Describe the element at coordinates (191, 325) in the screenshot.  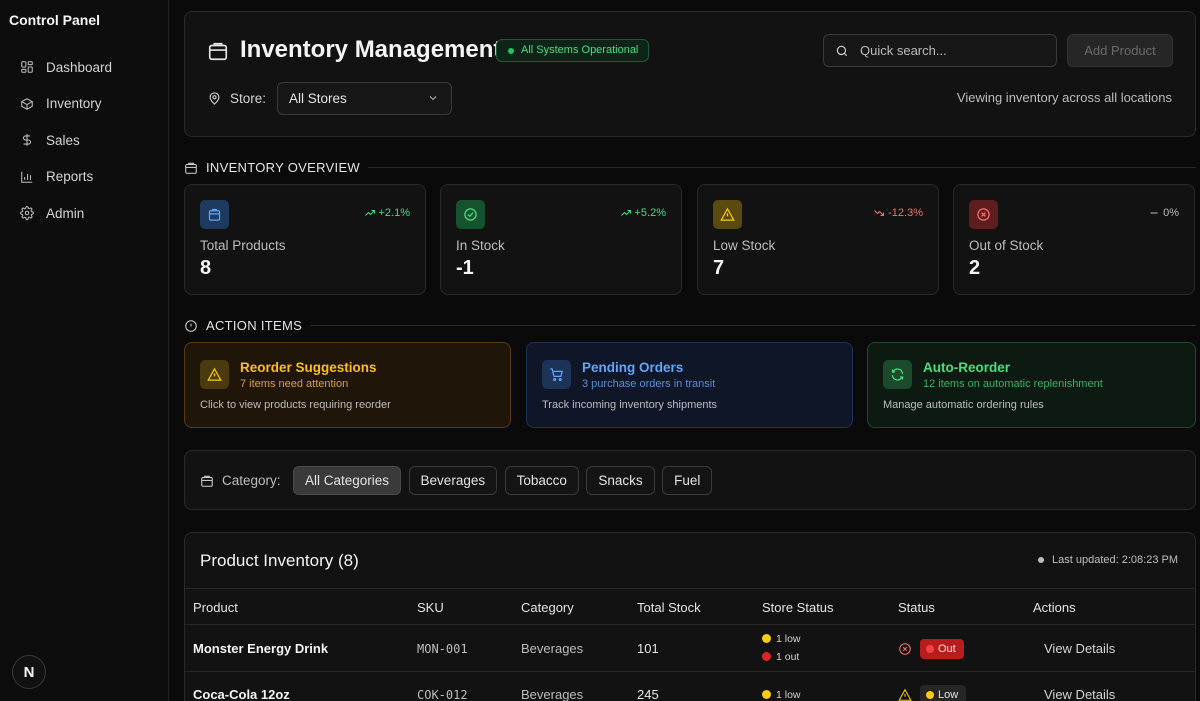
I see `alert-circle-icon` at that location.